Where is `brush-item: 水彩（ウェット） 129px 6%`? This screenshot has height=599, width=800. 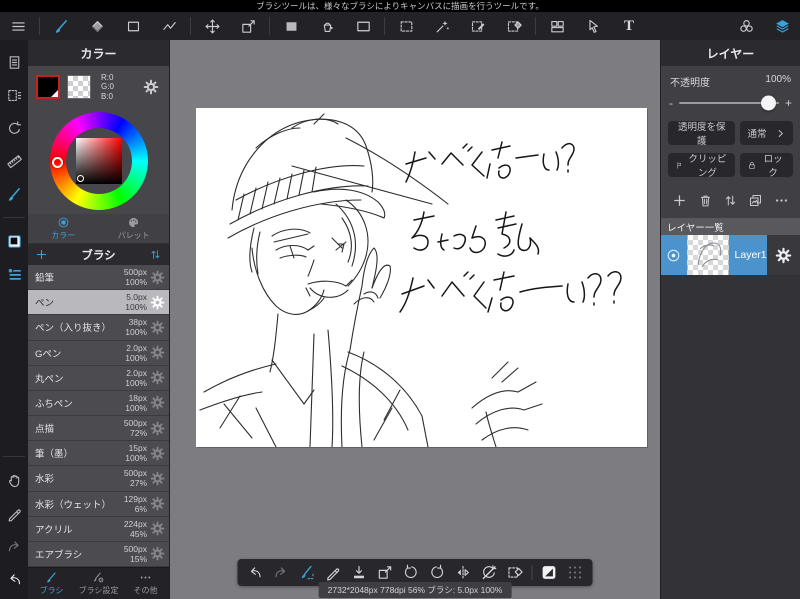
brush-item: 水彩（ウェット） 129px 6% is located at coordinates (98, 504).